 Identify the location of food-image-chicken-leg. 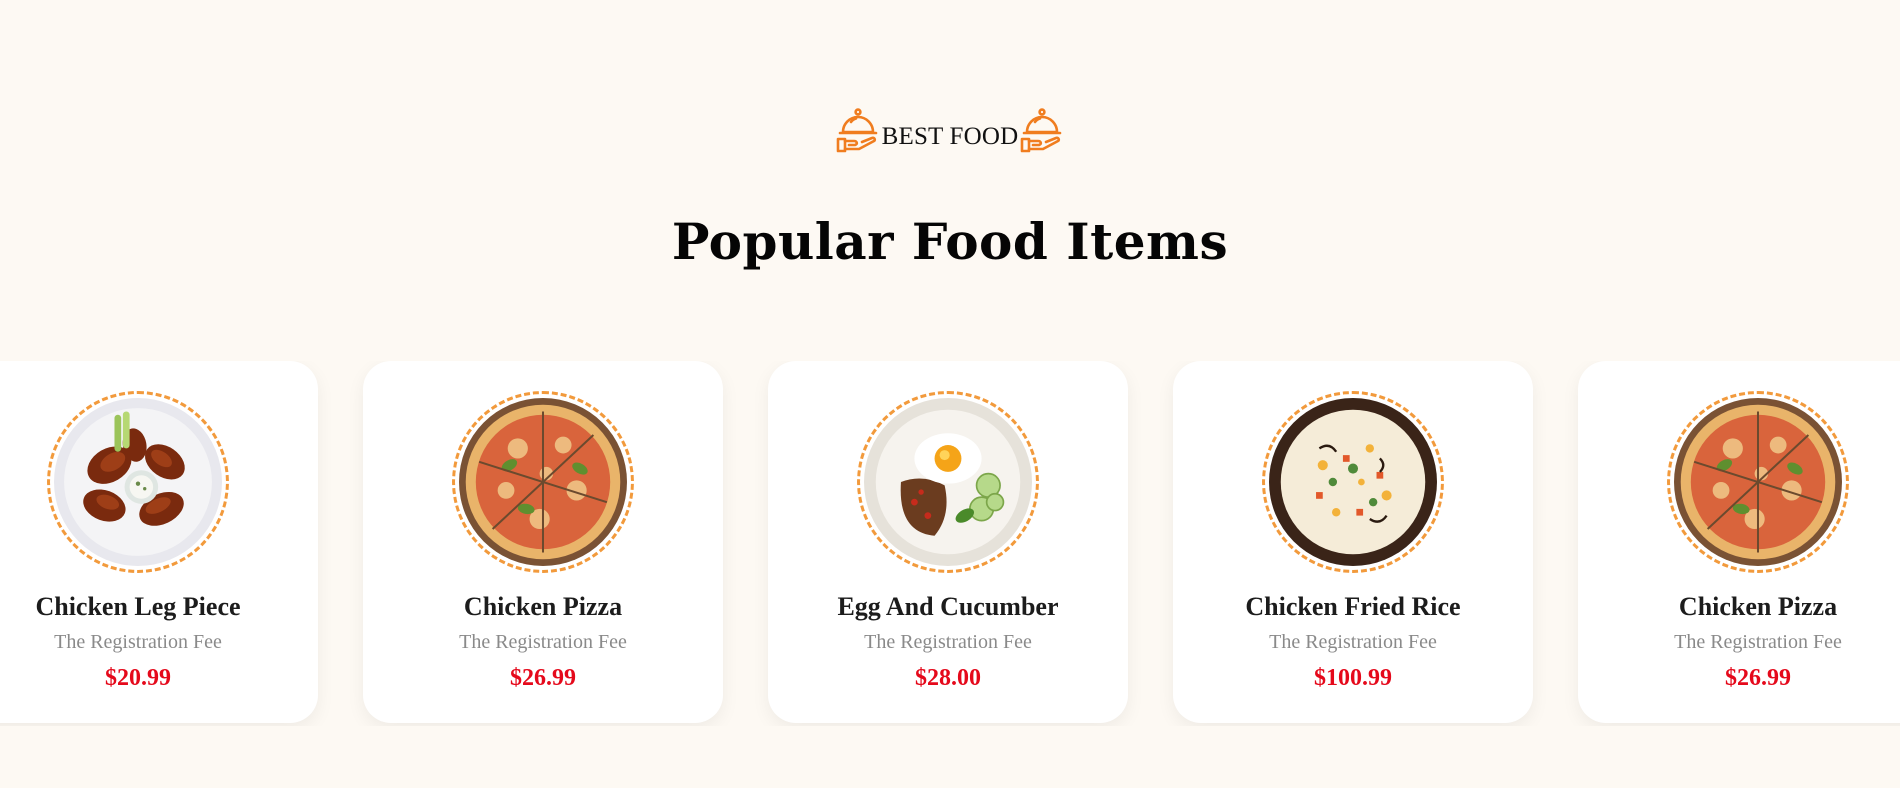
(138, 482).